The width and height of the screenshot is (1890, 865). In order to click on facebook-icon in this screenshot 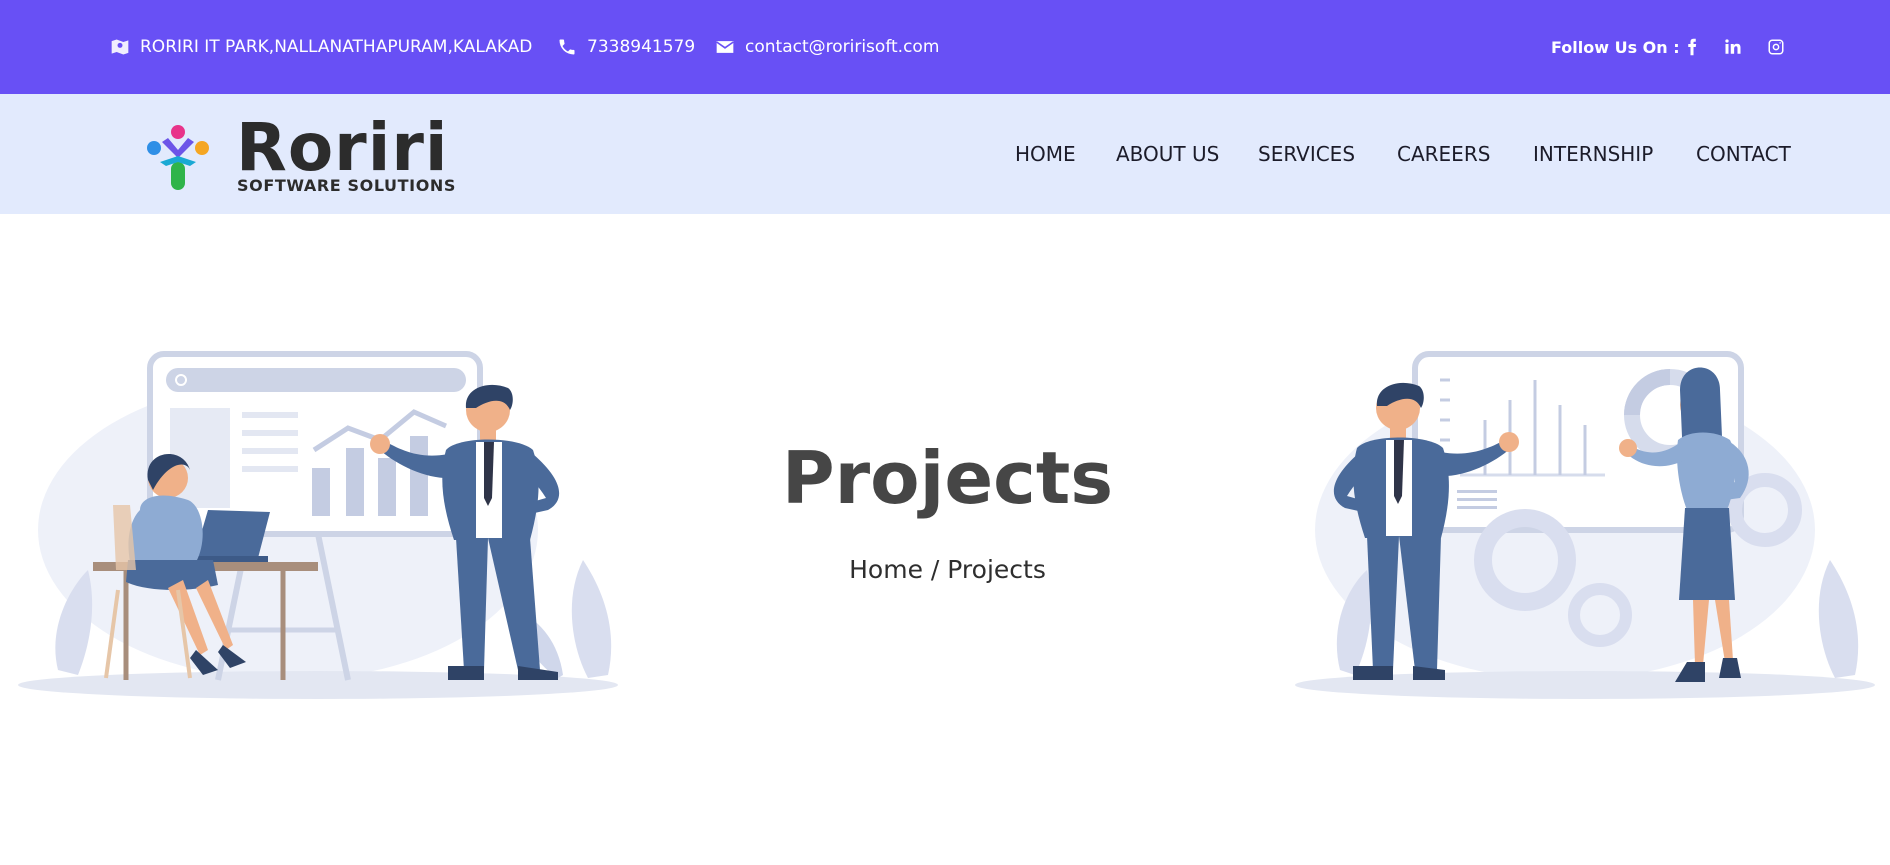, I will do `click(1692, 47)`.